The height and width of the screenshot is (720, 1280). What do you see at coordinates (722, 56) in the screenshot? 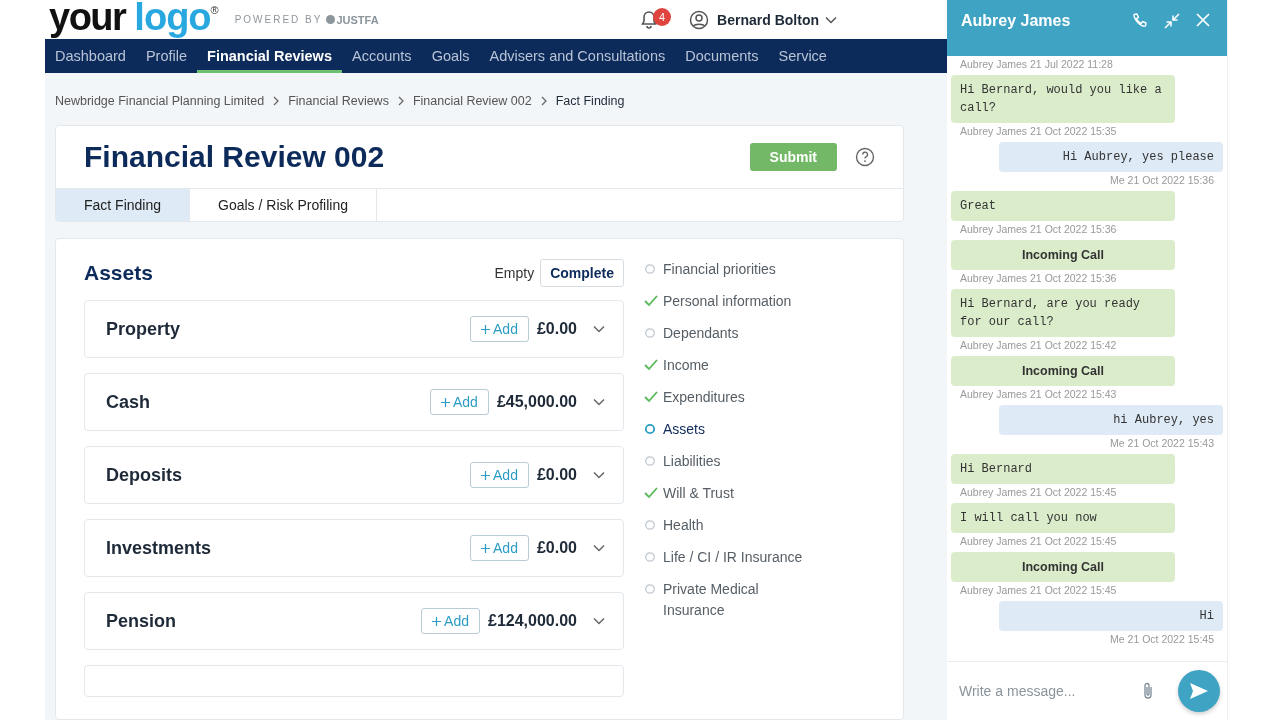
I see `nav-tab: Documents` at bounding box center [722, 56].